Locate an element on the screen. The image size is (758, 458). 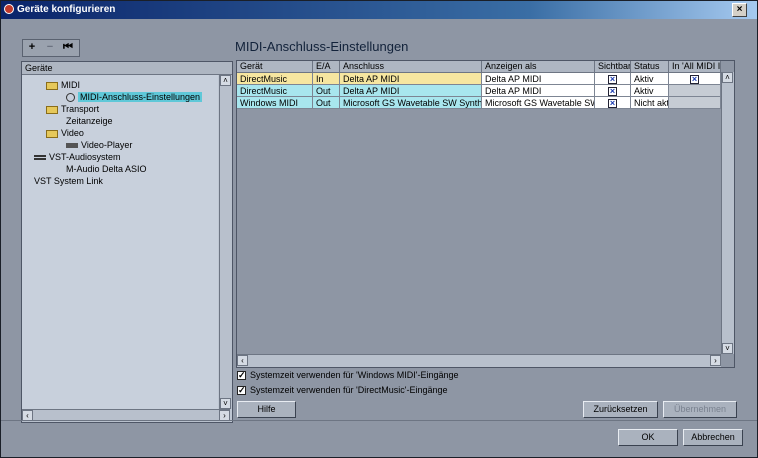
tree-vertical-scrollbar: ˄ ˅ is located at coordinates (225, 242).